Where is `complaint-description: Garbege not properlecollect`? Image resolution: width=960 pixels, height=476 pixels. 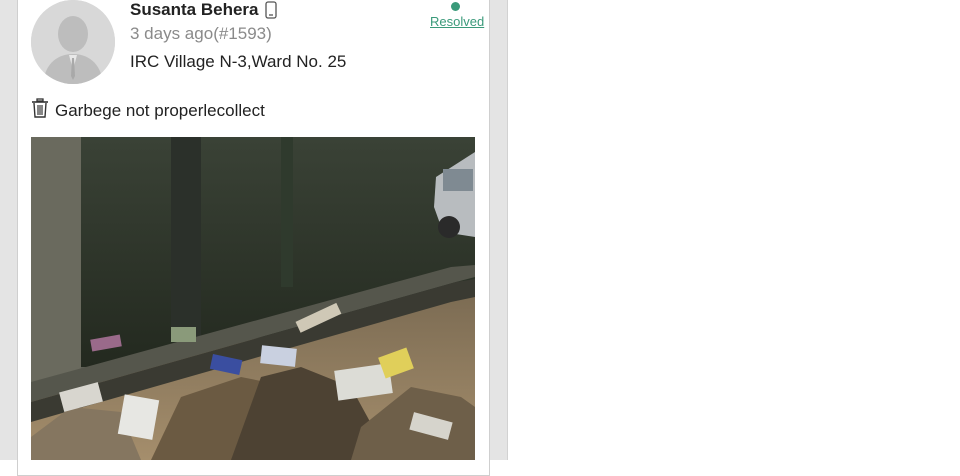 complaint-description: Garbege not properlecollect is located at coordinates (160, 110).